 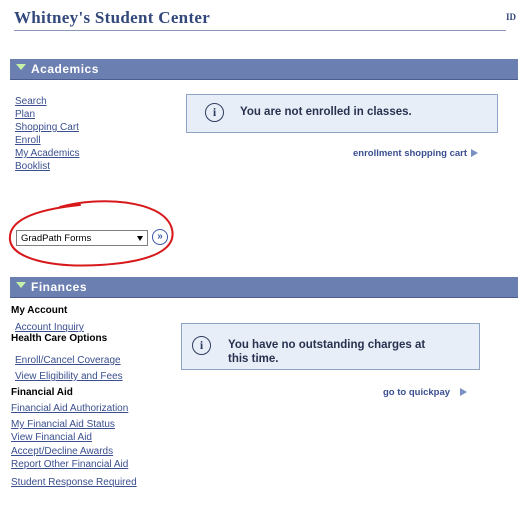 I want to click on quickpay-link: go to quickpay, so click(x=425, y=392).